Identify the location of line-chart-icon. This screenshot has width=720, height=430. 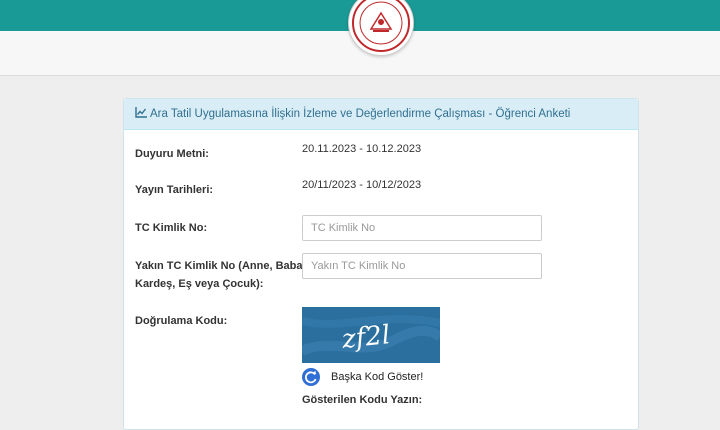
(141, 114).